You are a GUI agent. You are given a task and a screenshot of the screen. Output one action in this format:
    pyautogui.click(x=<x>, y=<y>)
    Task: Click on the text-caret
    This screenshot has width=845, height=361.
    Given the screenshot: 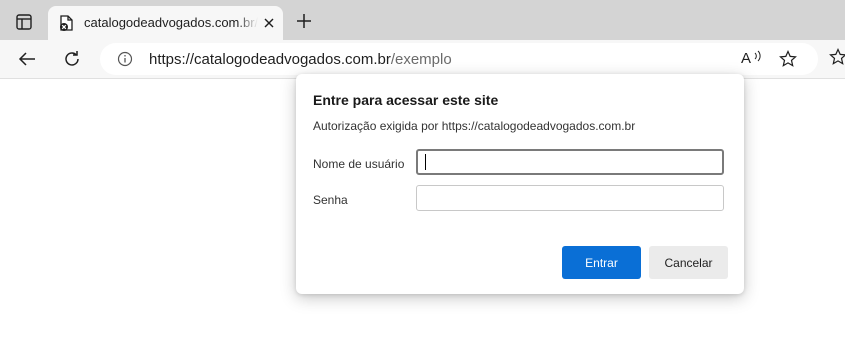 What is the action you would take?
    pyautogui.click(x=425, y=162)
    